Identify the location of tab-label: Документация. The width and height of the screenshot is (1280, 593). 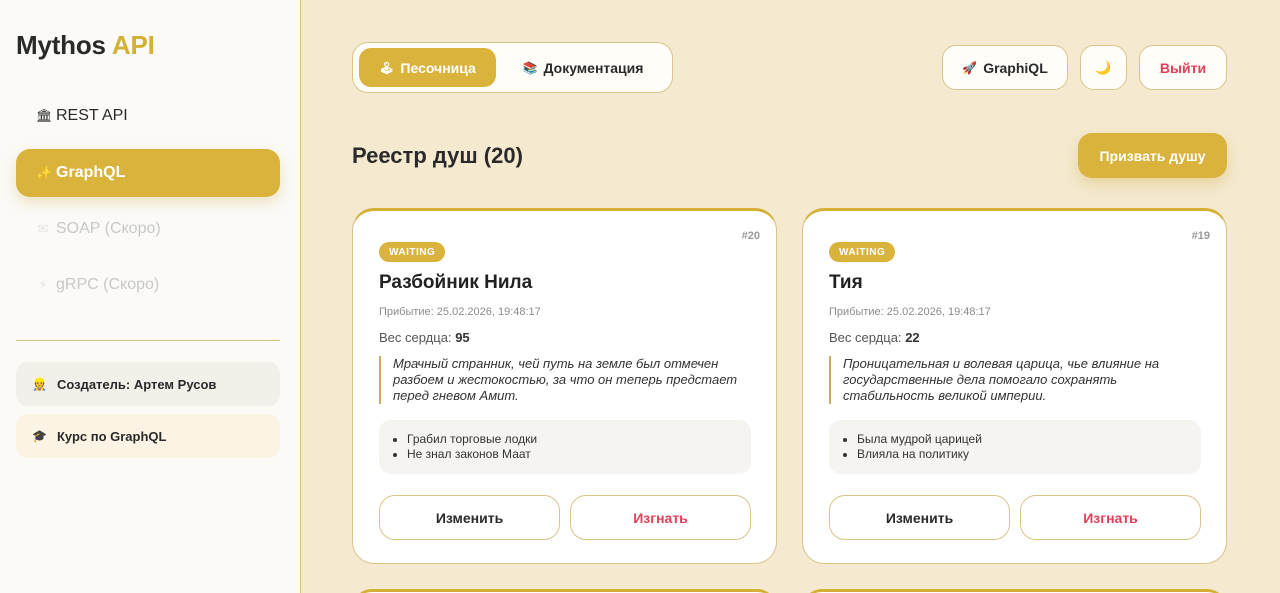
(593, 67).